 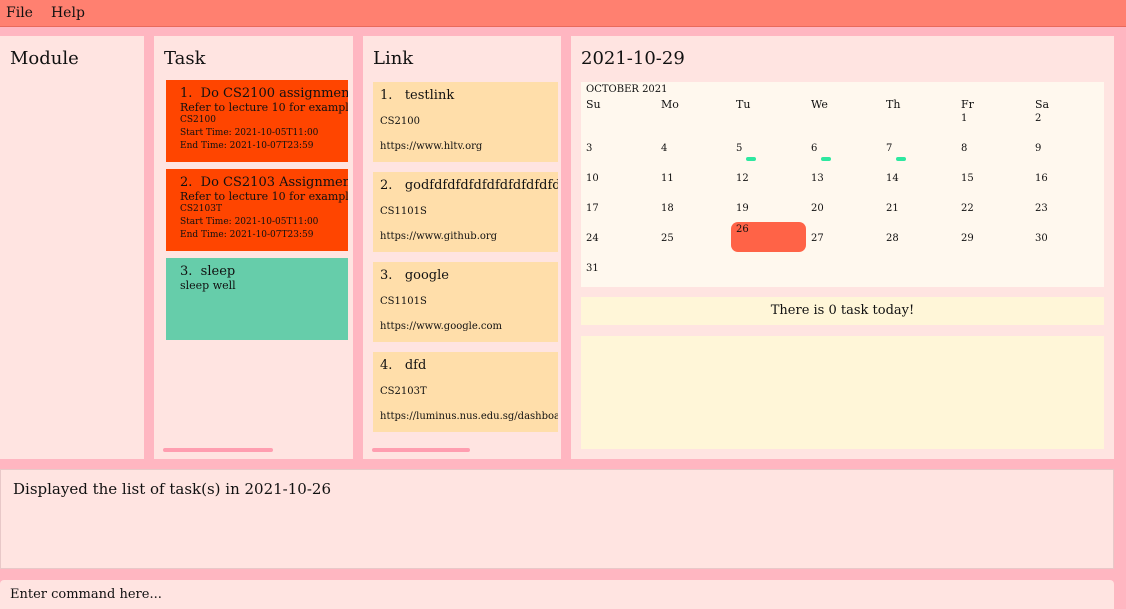 I want to click on task-description: sleep well, so click(x=208, y=285).